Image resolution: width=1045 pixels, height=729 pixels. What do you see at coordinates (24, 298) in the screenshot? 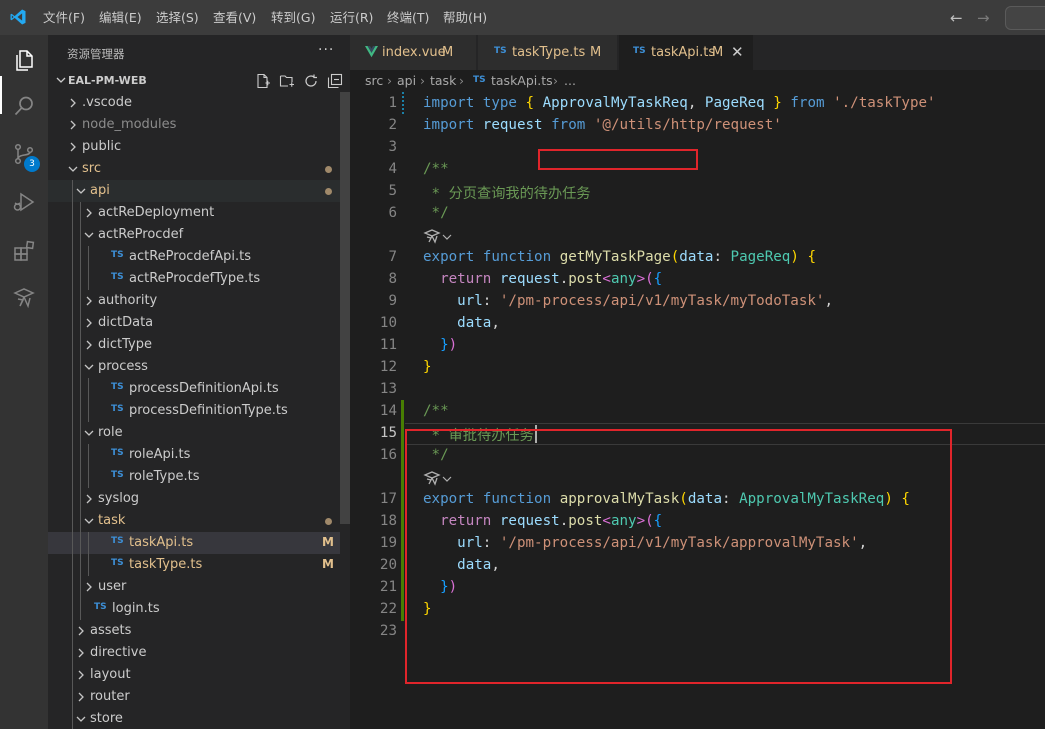
I see `vite-icon` at bounding box center [24, 298].